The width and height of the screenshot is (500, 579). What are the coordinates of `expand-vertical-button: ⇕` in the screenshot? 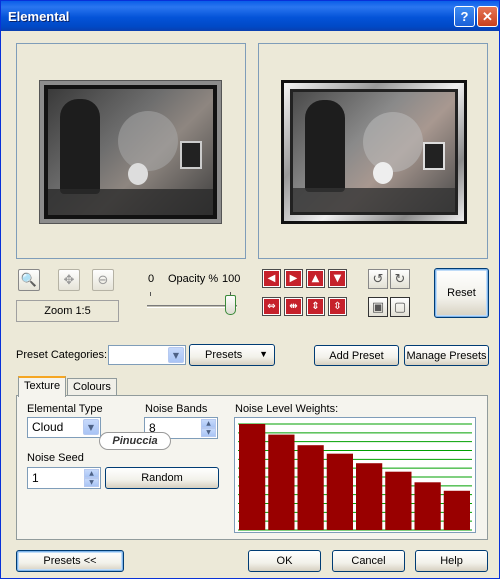 It's located at (315, 306).